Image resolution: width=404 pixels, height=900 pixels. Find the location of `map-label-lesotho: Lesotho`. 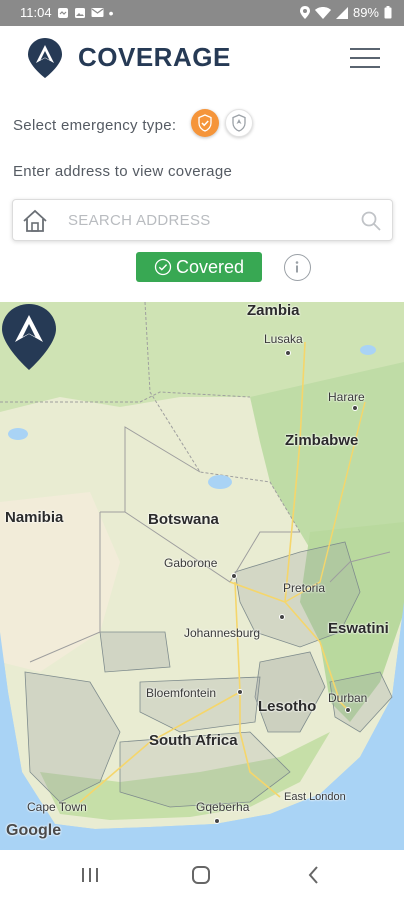

map-label-lesotho: Lesotho is located at coordinates (287, 706).